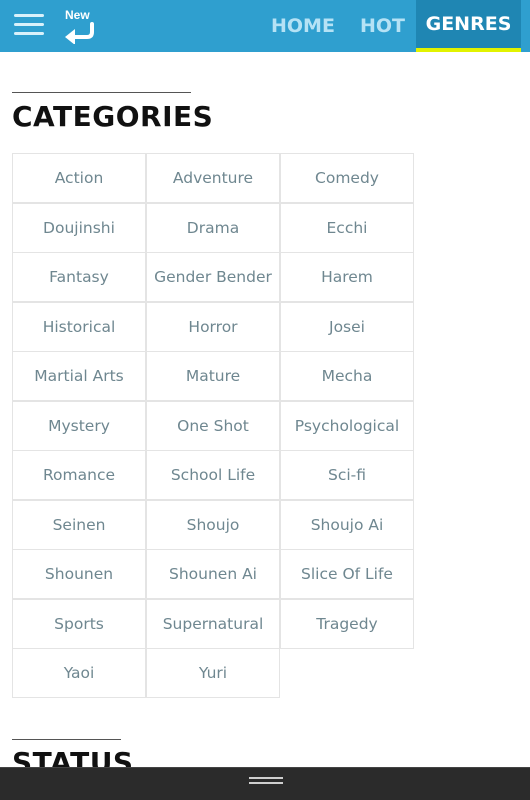 This screenshot has height=800, width=530. I want to click on category-link: Adventure, so click(213, 178).